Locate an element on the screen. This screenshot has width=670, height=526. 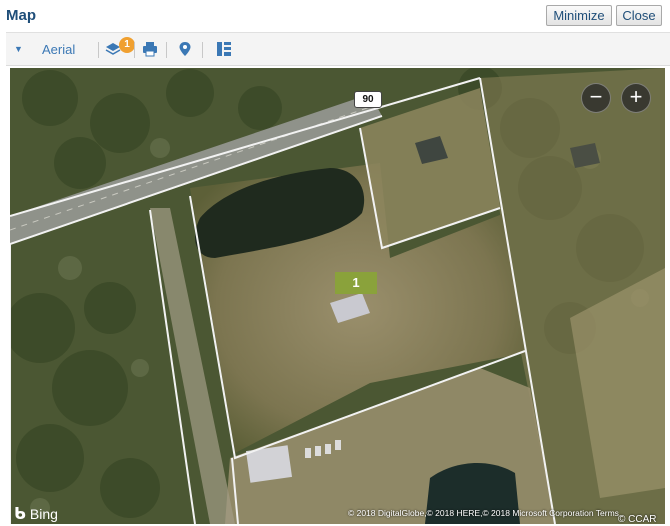
list-view-button is located at coordinates (224, 49).